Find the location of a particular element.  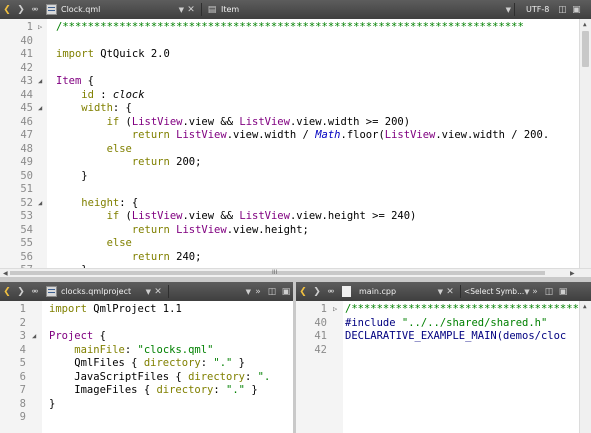

code-token: QmlFiles { is located at coordinates (96, 363).